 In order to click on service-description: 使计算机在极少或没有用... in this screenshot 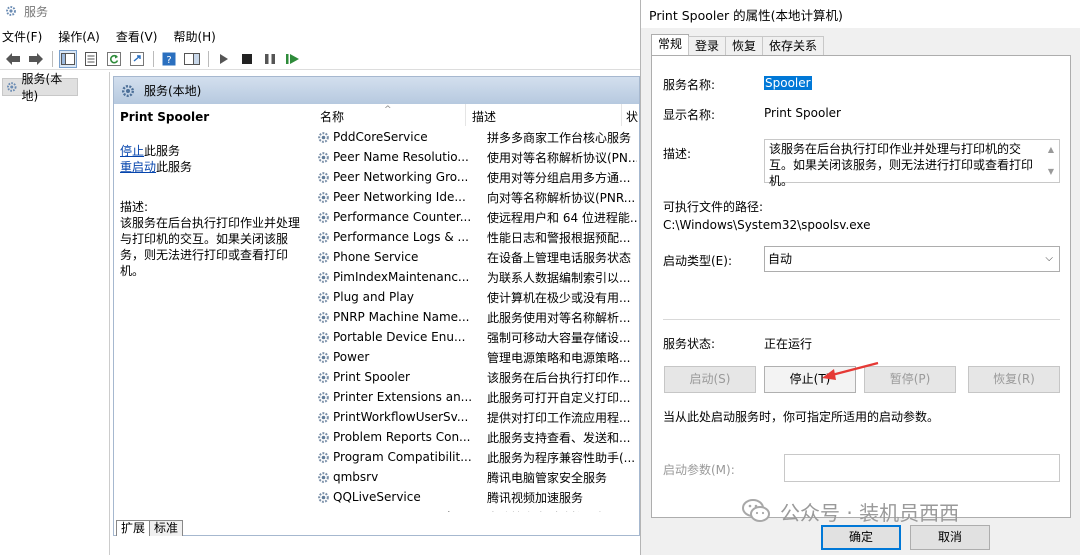, I will do `click(559, 297)`.